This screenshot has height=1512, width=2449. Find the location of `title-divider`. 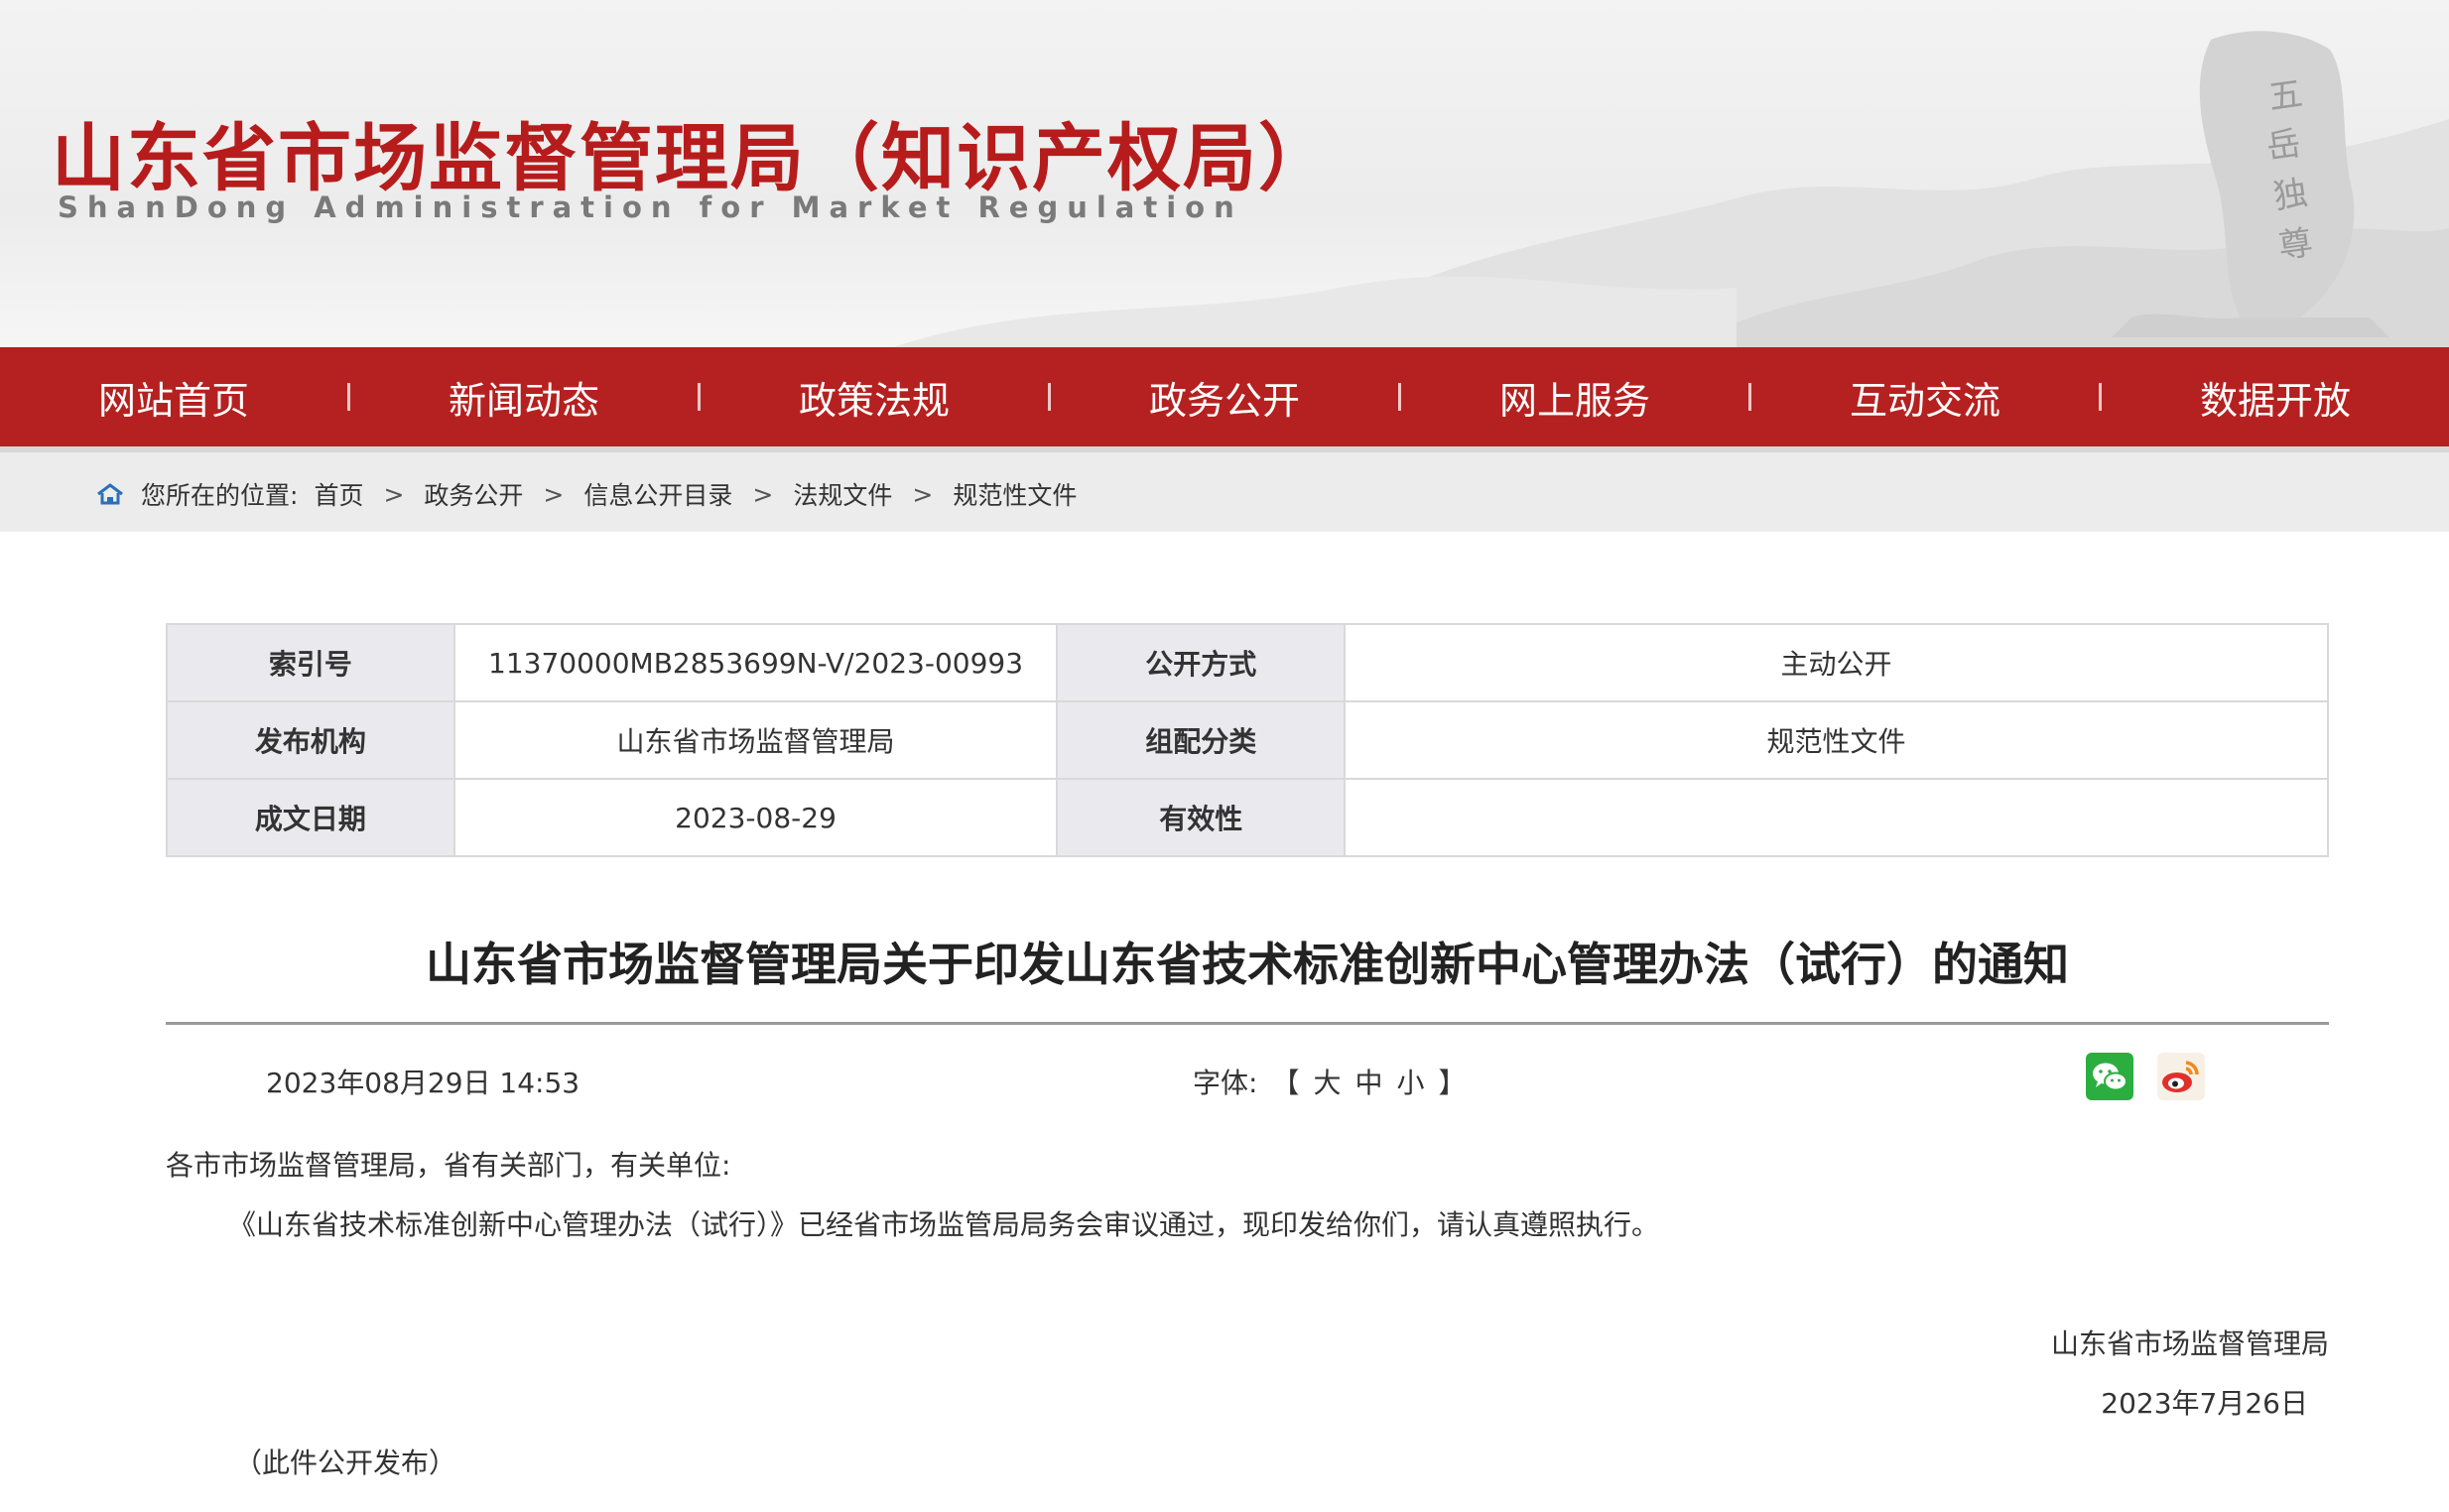

title-divider is located at coordinates (1248, 1023).